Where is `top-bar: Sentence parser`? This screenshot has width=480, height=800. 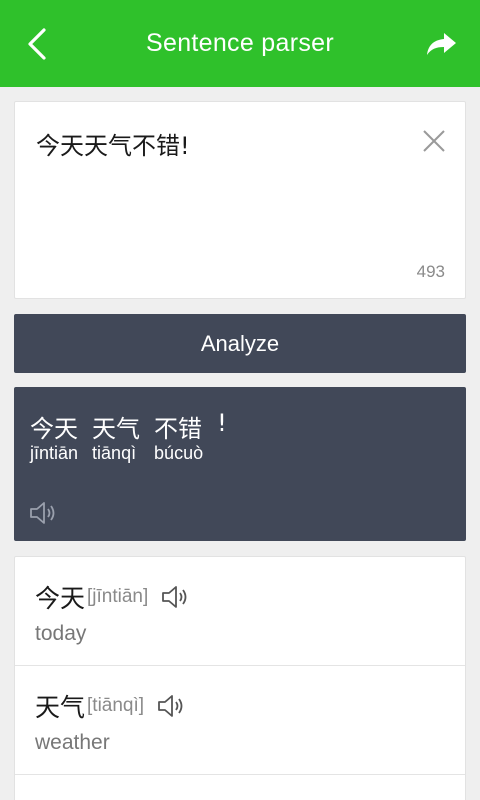 top-bar: Sentence parser is located at coordinates (240, 43).